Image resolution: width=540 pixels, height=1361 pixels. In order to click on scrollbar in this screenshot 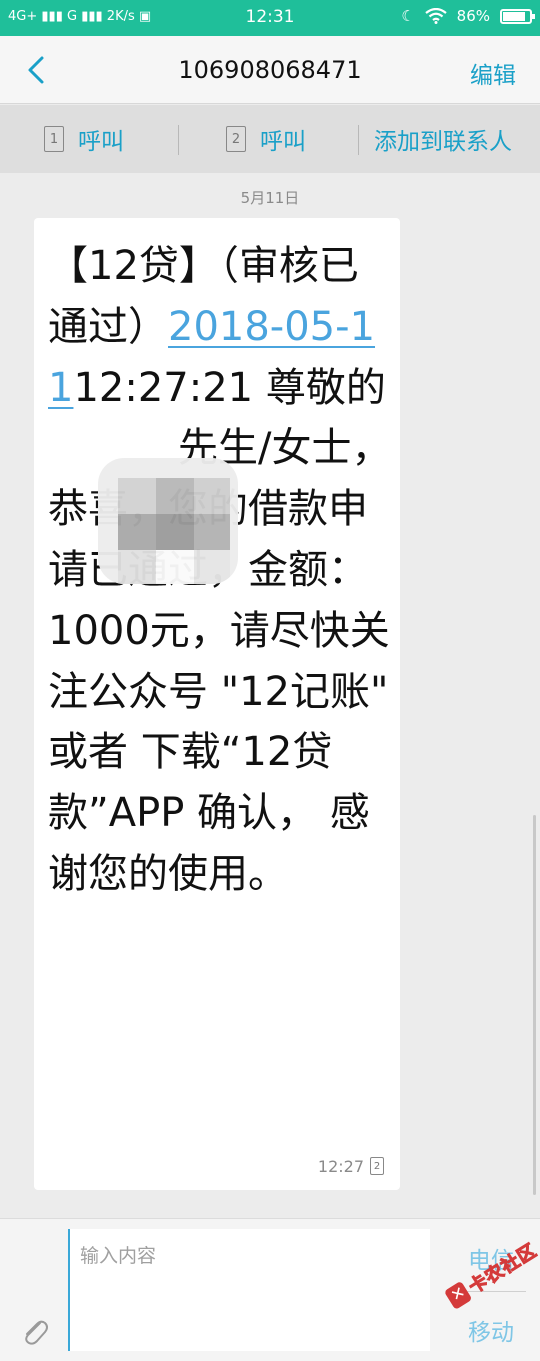, I will do `click(534, 1005)`.